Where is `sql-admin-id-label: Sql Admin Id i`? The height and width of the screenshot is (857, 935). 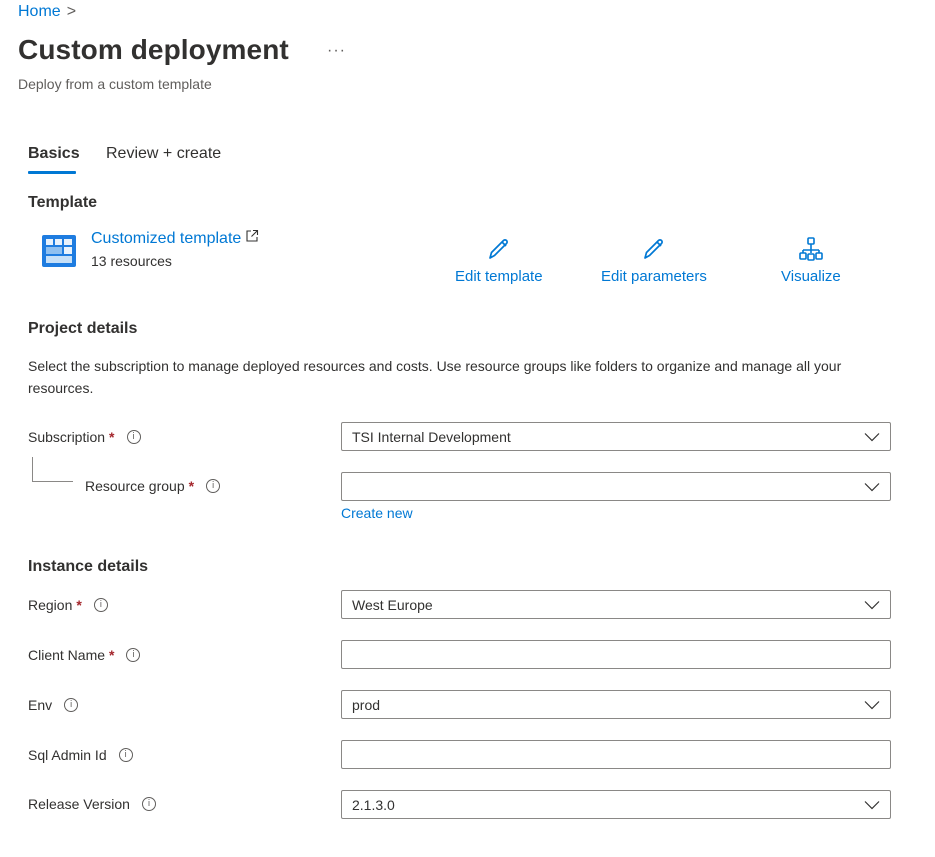
sql-admin-id-label: Sql Admin Id i is located at coordinates (80, 755).